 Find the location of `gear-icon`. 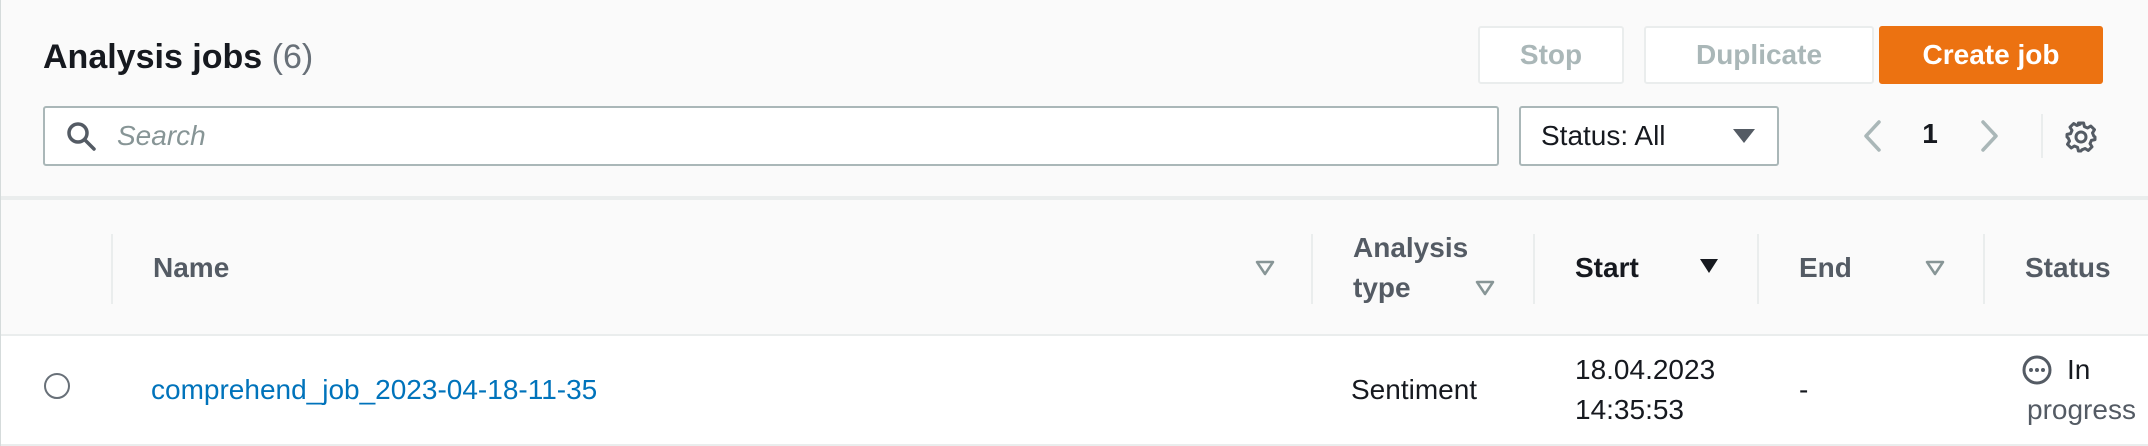

gear-icon is located at coordinates (2081, 137).